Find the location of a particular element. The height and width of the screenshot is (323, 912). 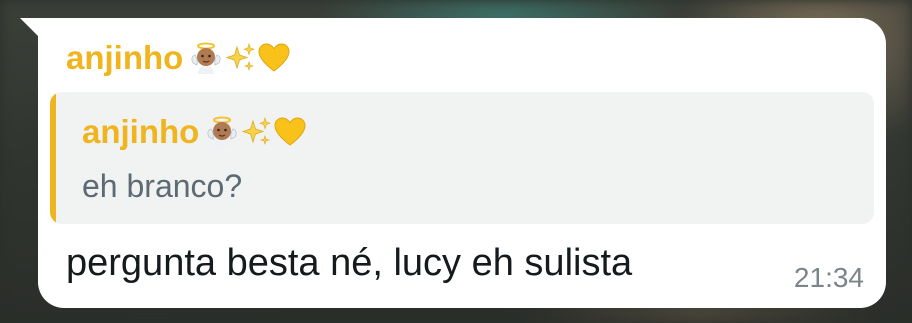

quote-bar is located at coordinates (53, 158).